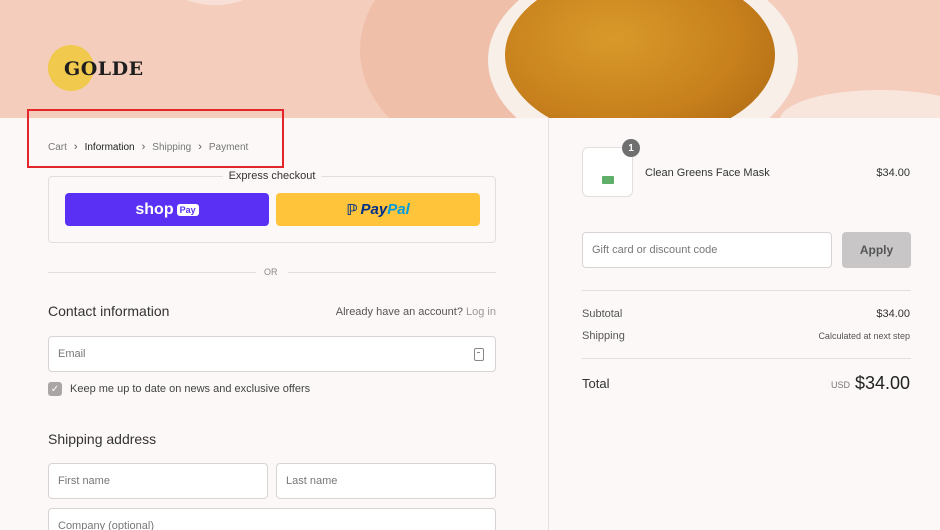 The height and width of the screenshot is (530, 940). I want to click on product-image, so click(608, 180).